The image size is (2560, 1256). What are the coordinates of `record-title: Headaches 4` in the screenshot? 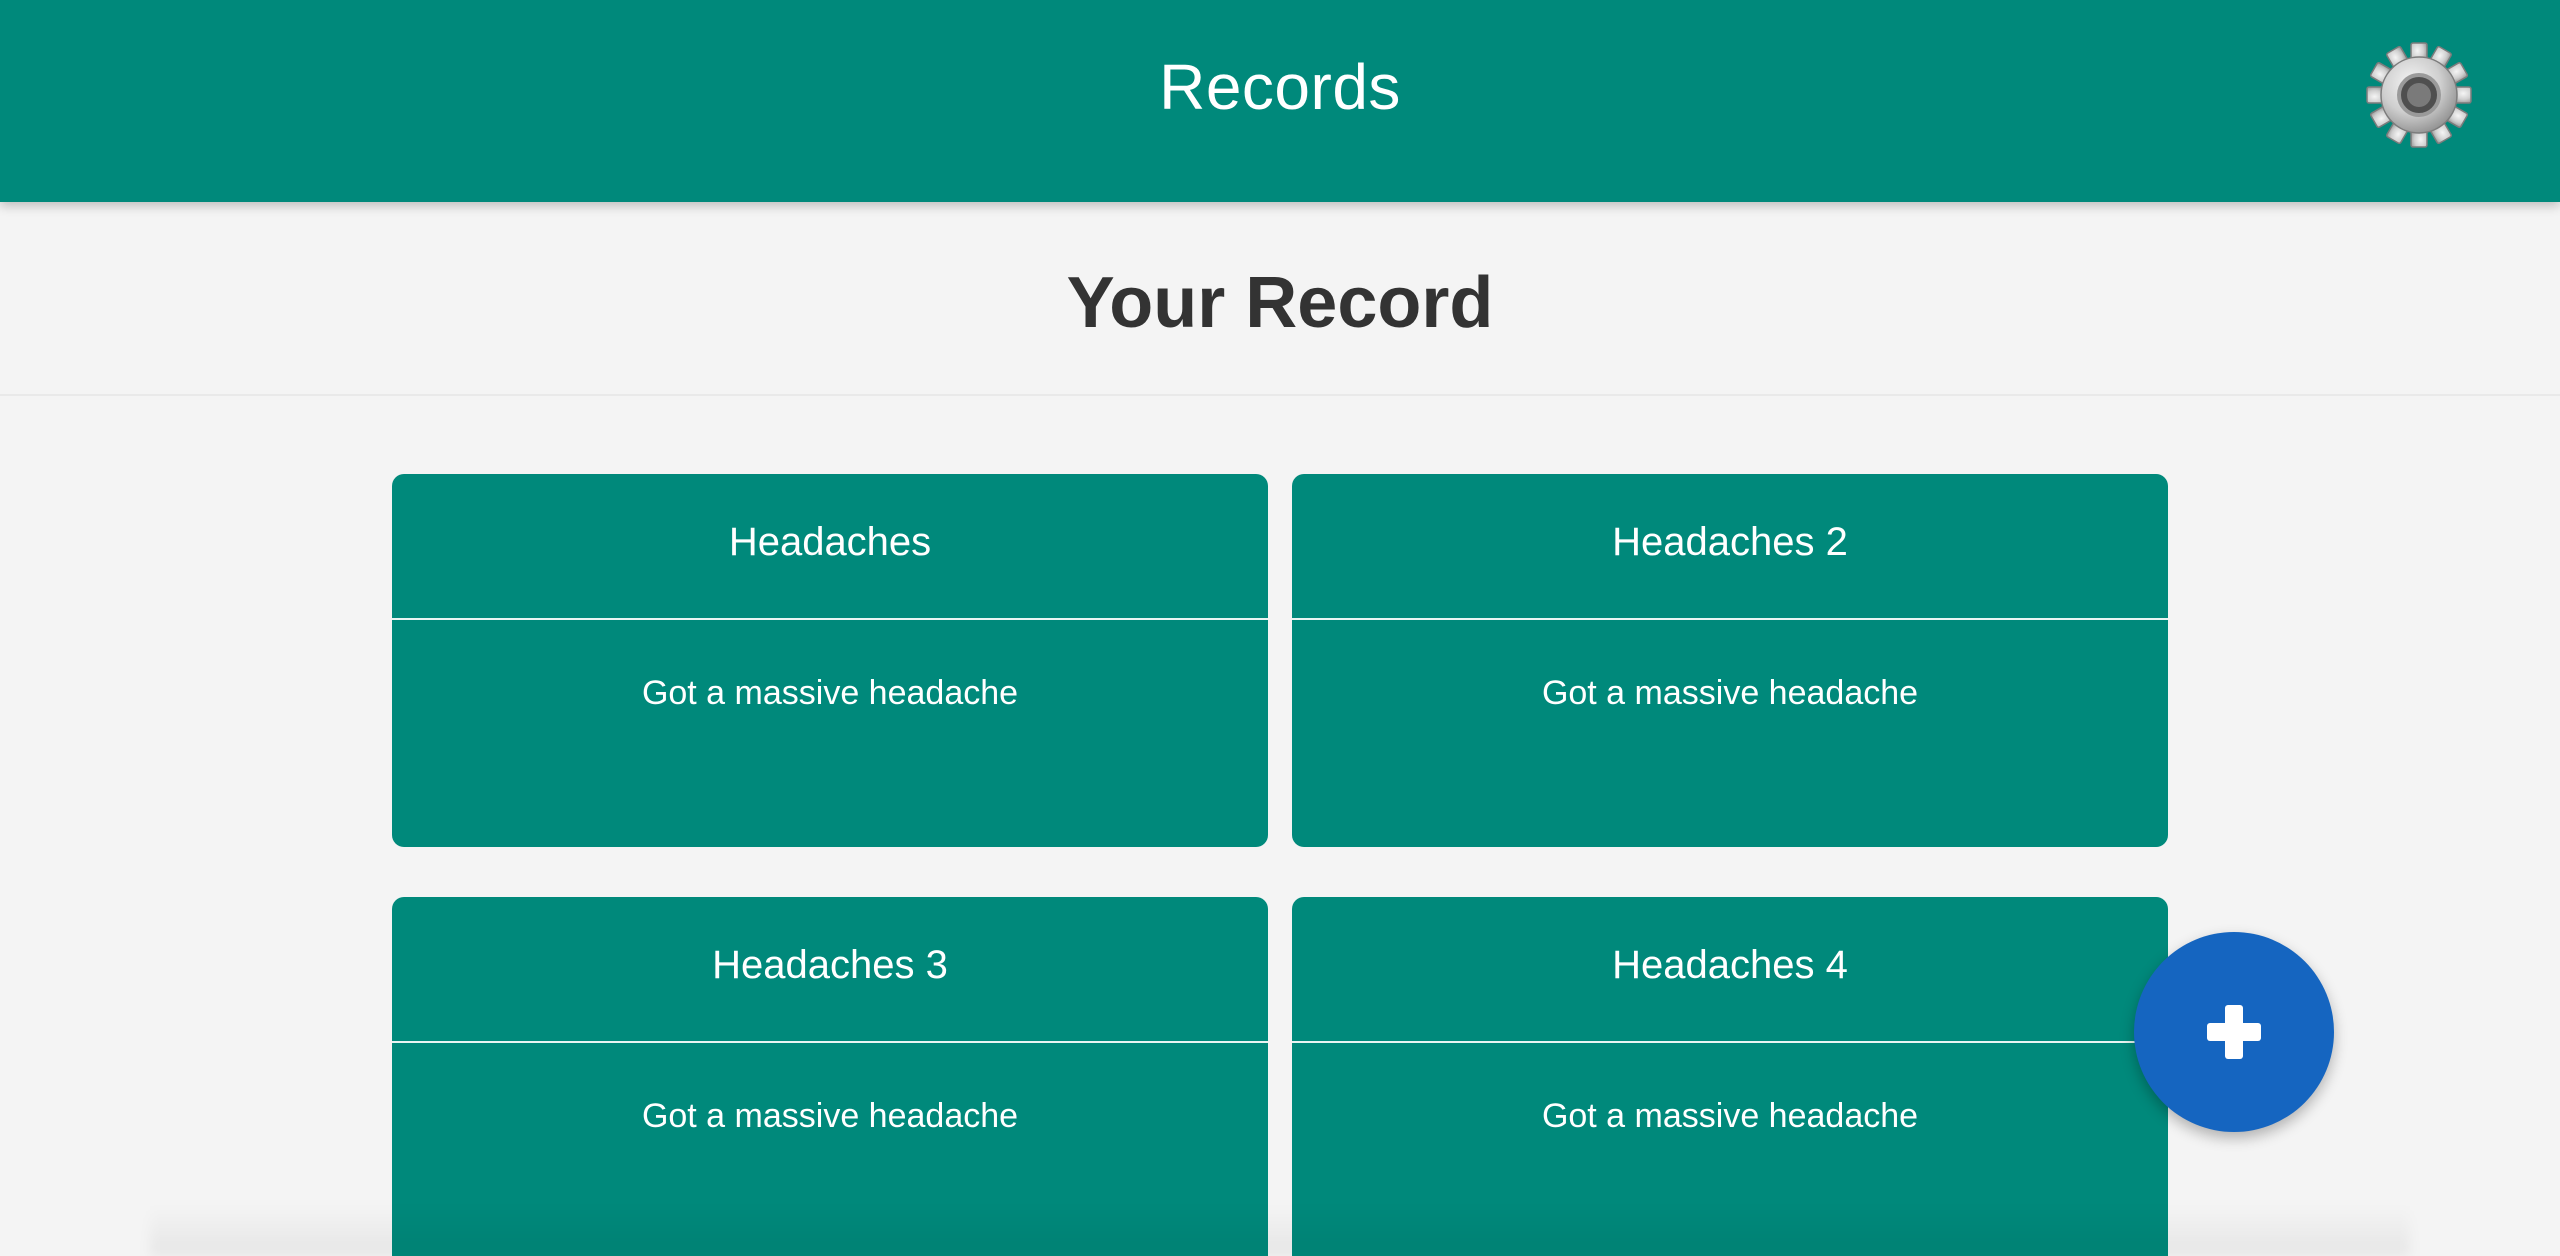 It's located at (1730, 970).